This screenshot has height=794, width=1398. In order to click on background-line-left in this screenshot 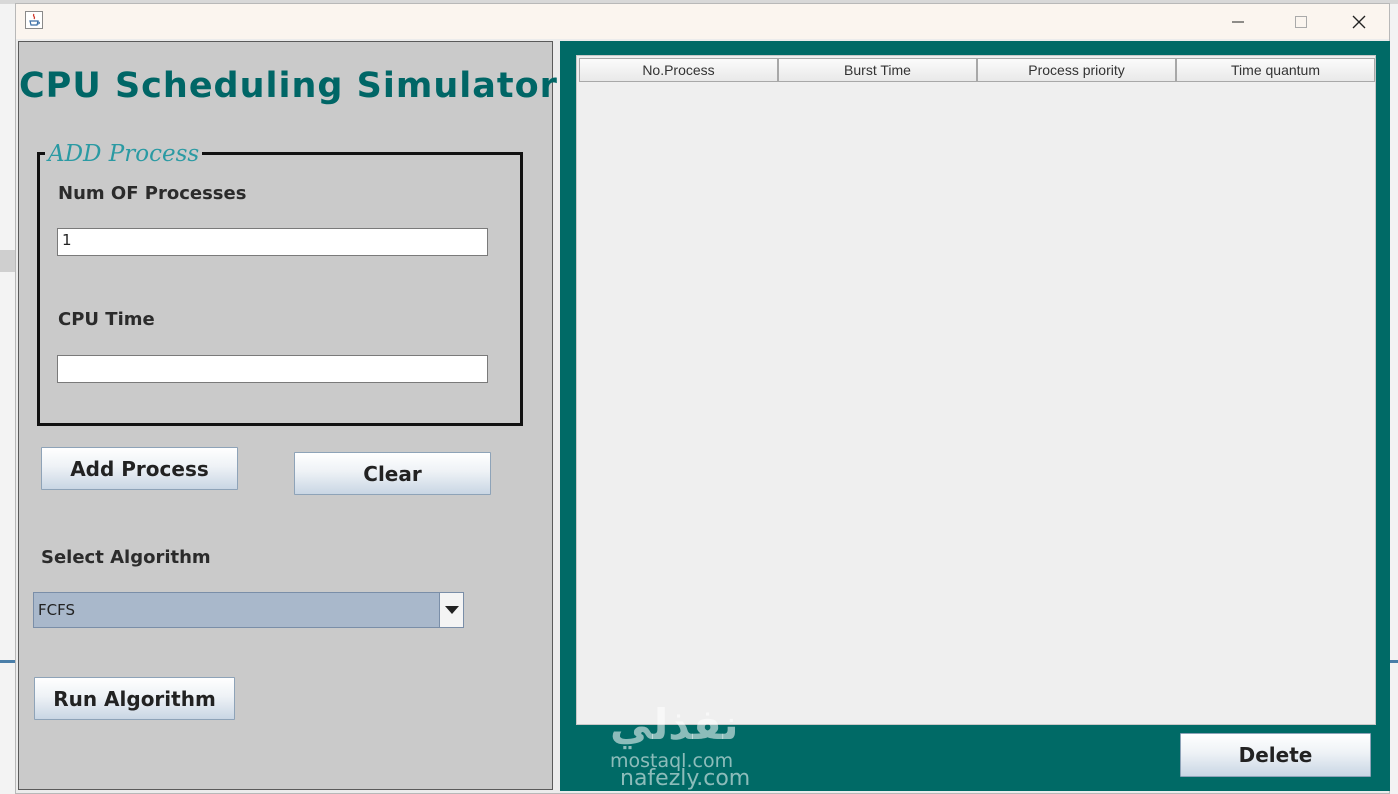, I will do `click(8, 661)`.